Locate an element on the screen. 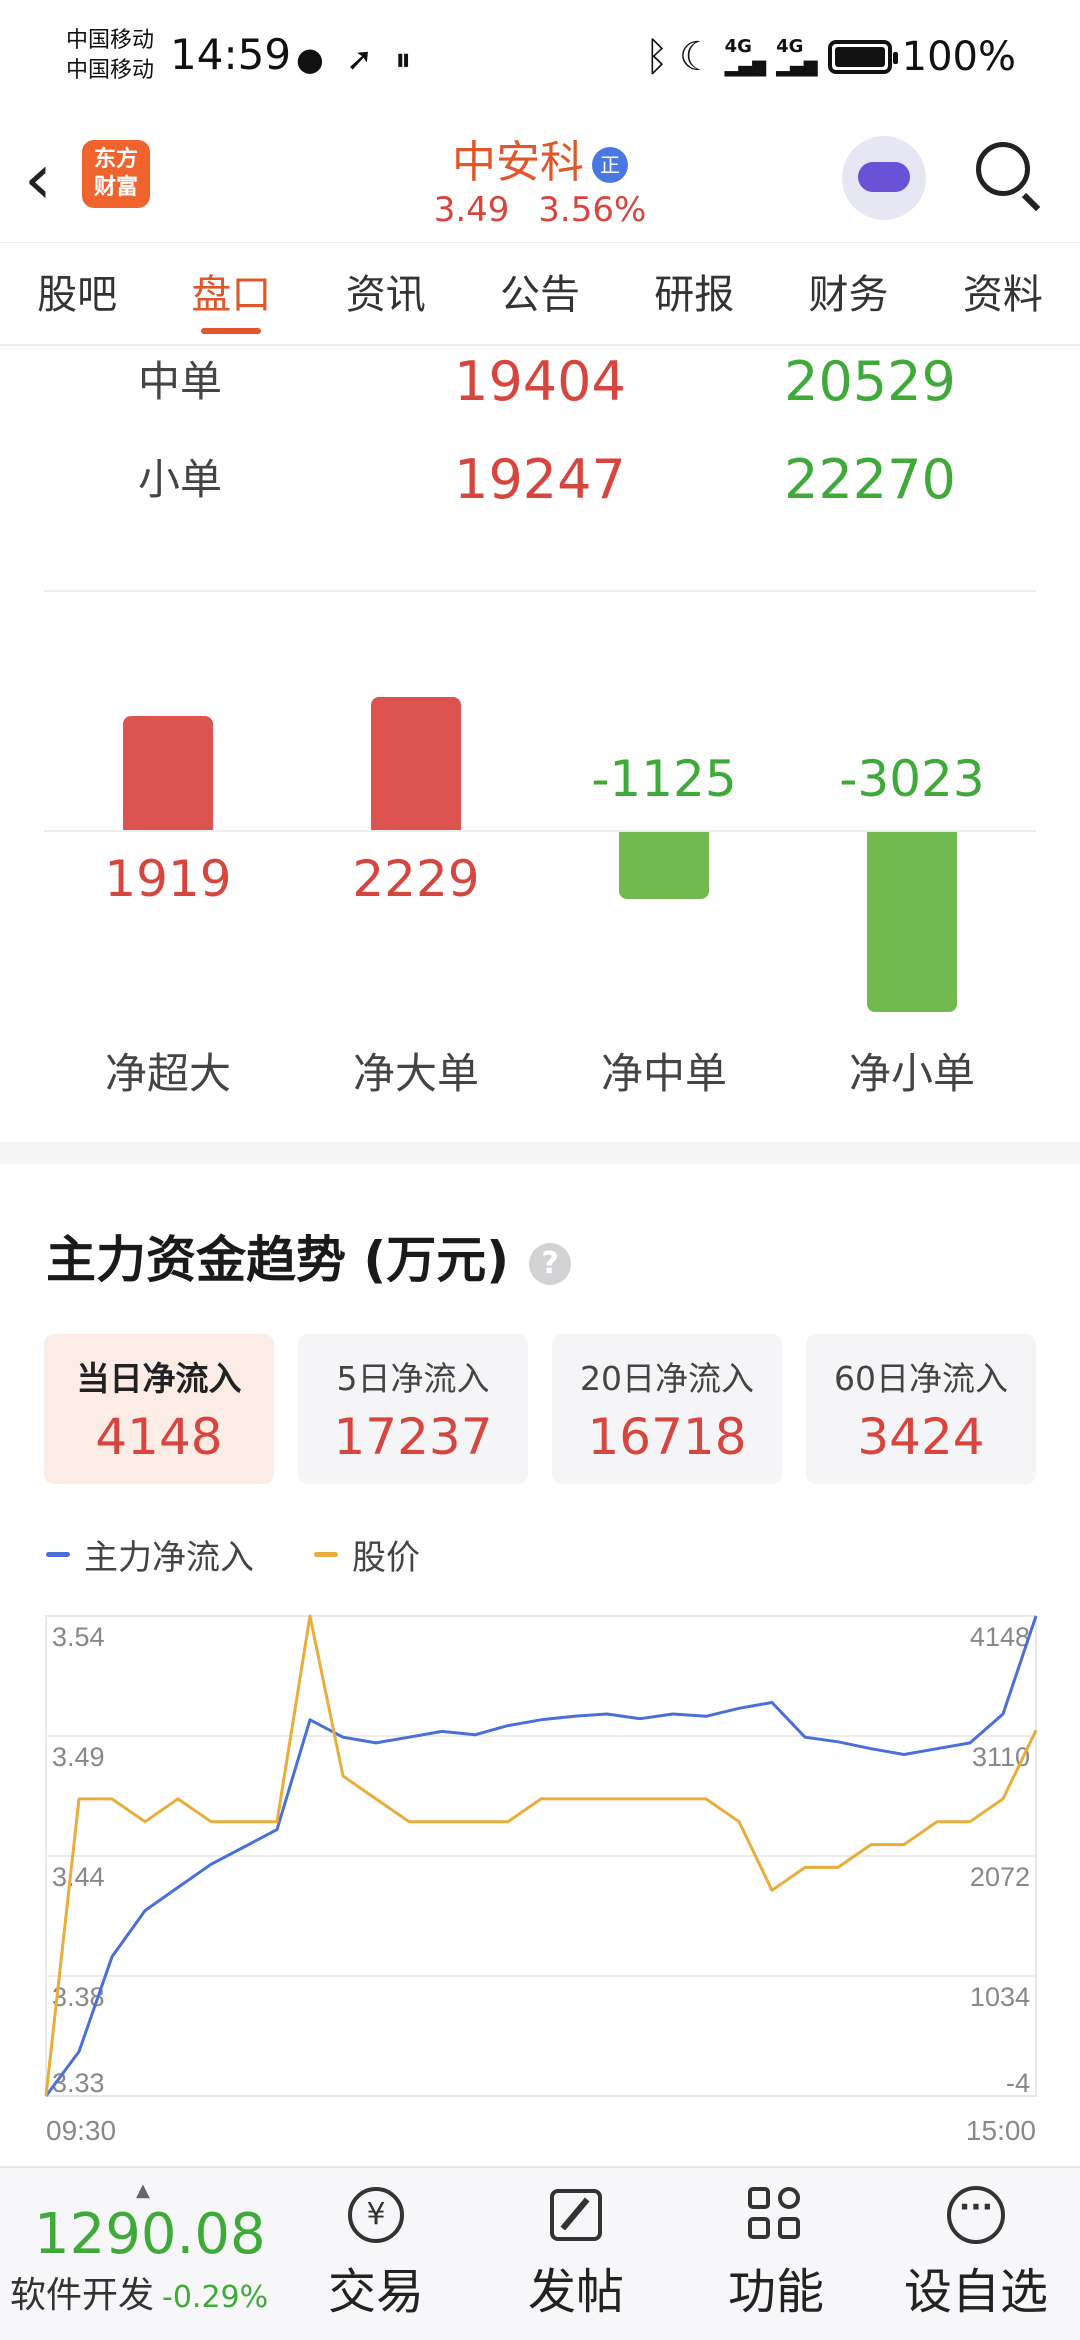 The height and width of the screenshot is (2340, 1080). bluetooth-icon: ᛒ is located at coordinates (656, 57).